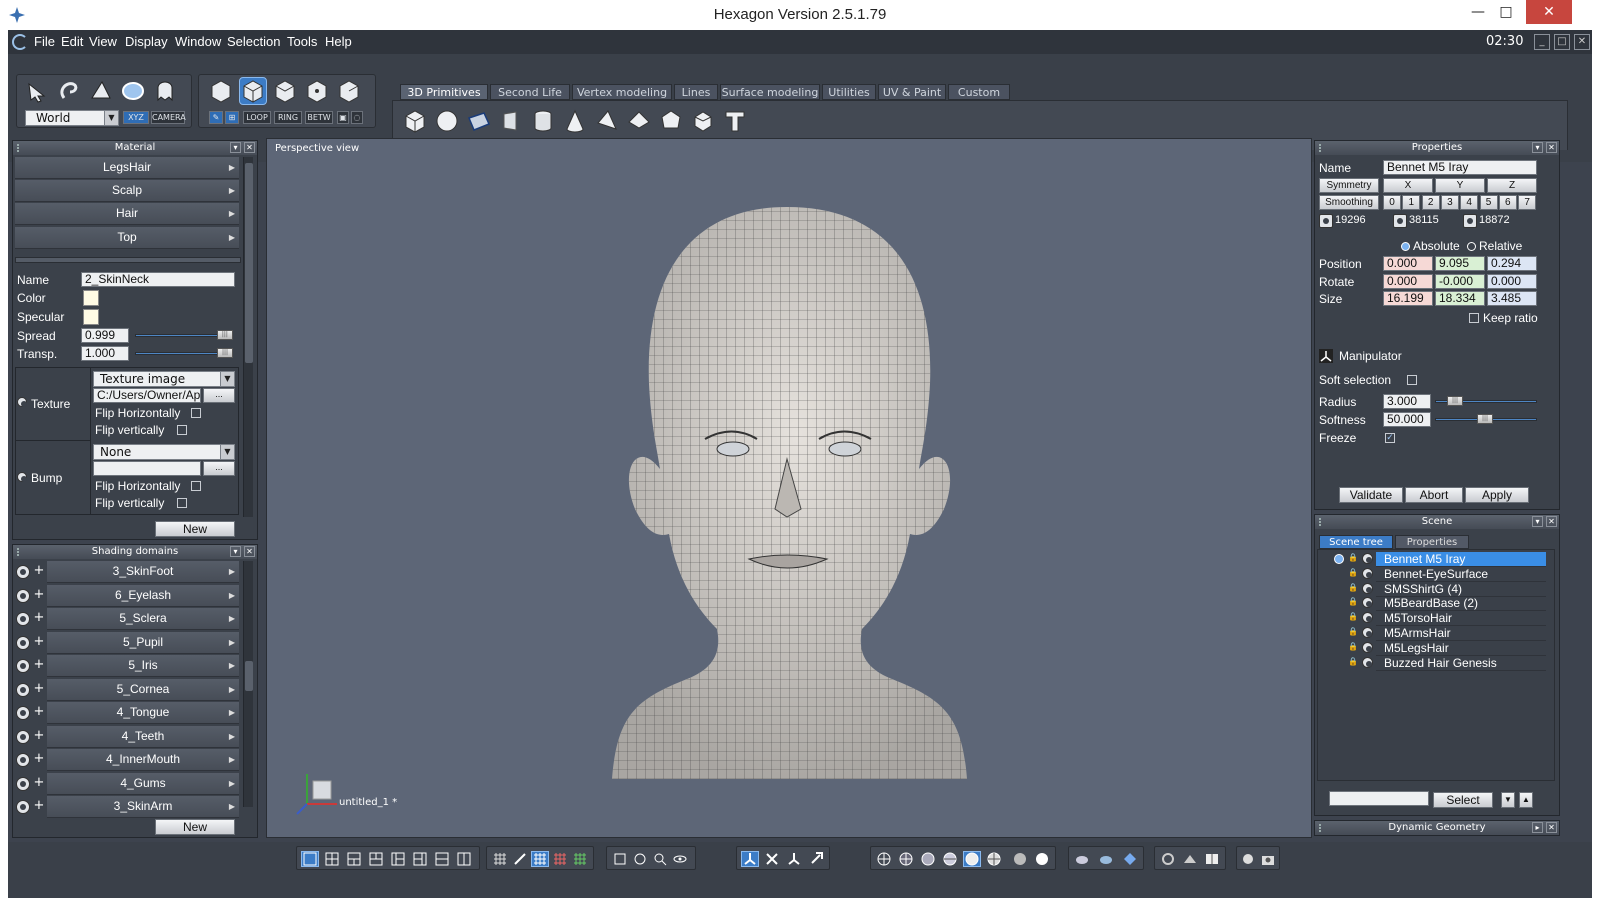  Describe the element at coordinates (37, 91) in the screenshot. I see `pointer-tool-icon` at that location.